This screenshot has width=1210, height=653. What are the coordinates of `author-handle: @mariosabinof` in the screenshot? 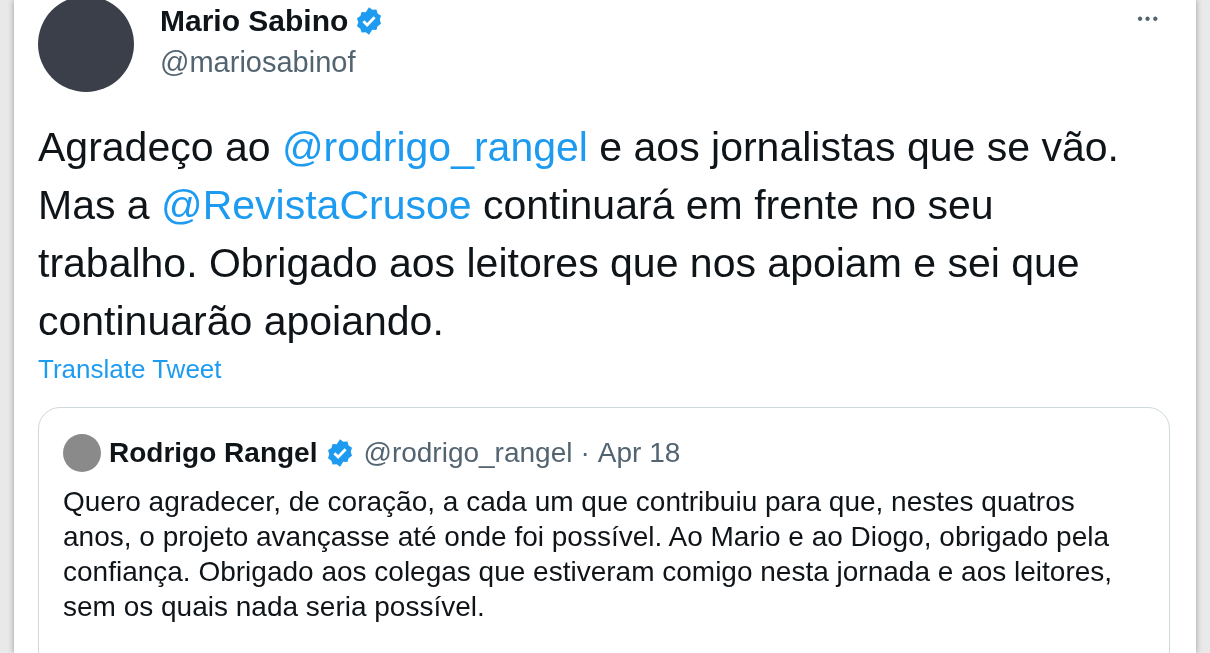 It's located at (272, 62).